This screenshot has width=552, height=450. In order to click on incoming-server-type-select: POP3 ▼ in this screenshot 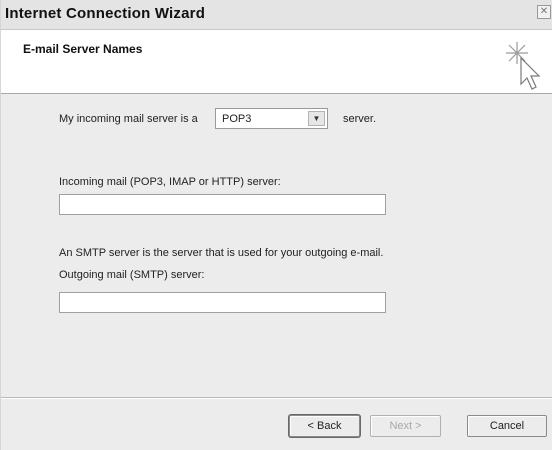, I will do `click(271, 118)`.